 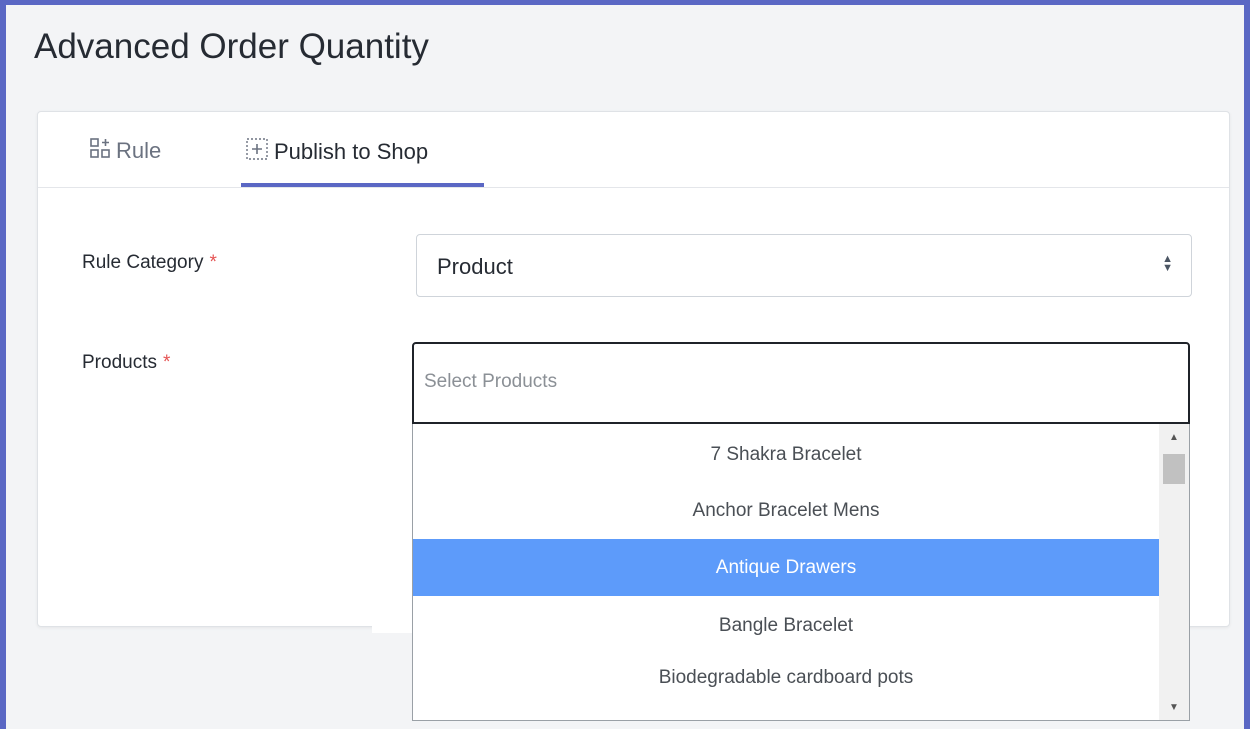 What do you see at coordinates (786, 567) in the screenshot?
I see `dropdown-option-highlighted: Antique Drawers` at bounding box center [786, 567].